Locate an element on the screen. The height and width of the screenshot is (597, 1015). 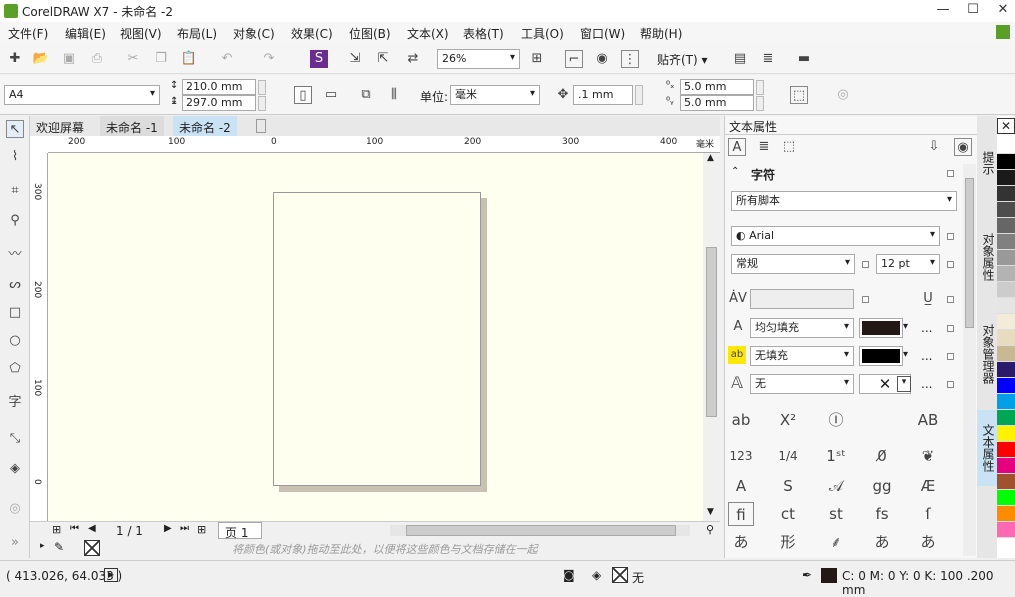
nudge-field: .1 mm is located at coordinates (603, 95).